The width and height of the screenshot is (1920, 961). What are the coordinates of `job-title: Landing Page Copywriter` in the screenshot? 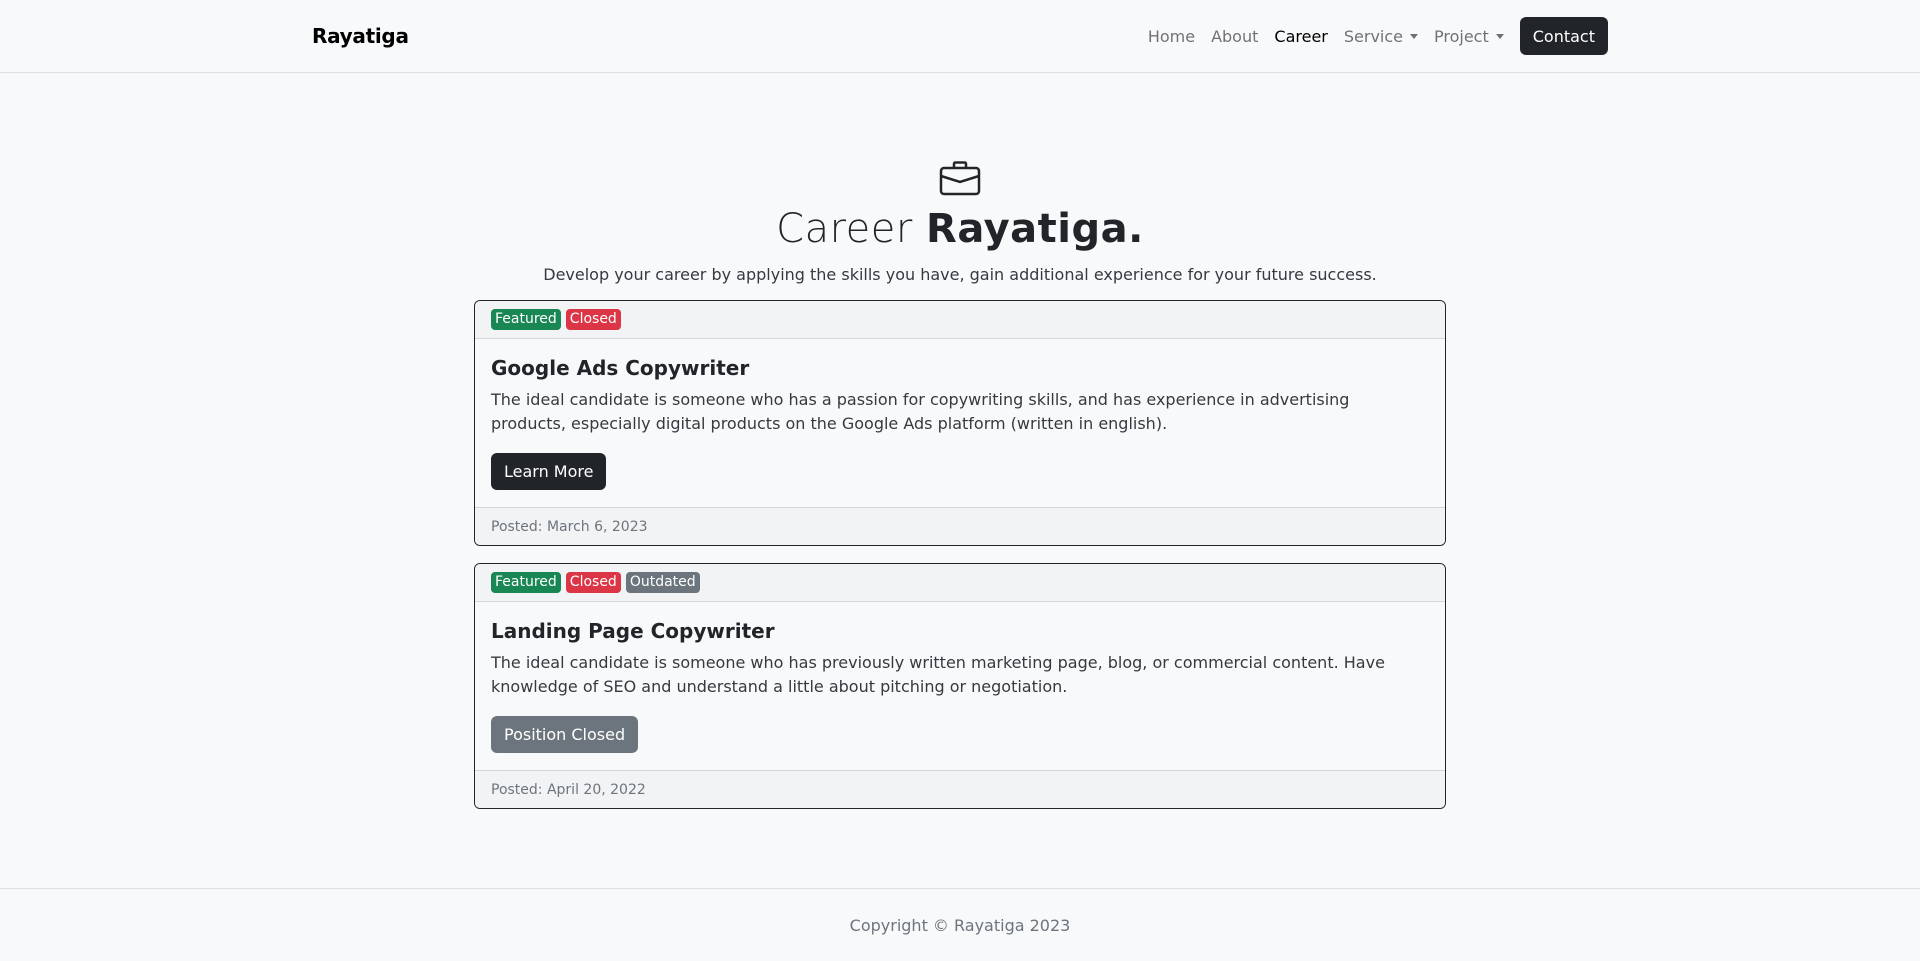 It's located at (633, 631).